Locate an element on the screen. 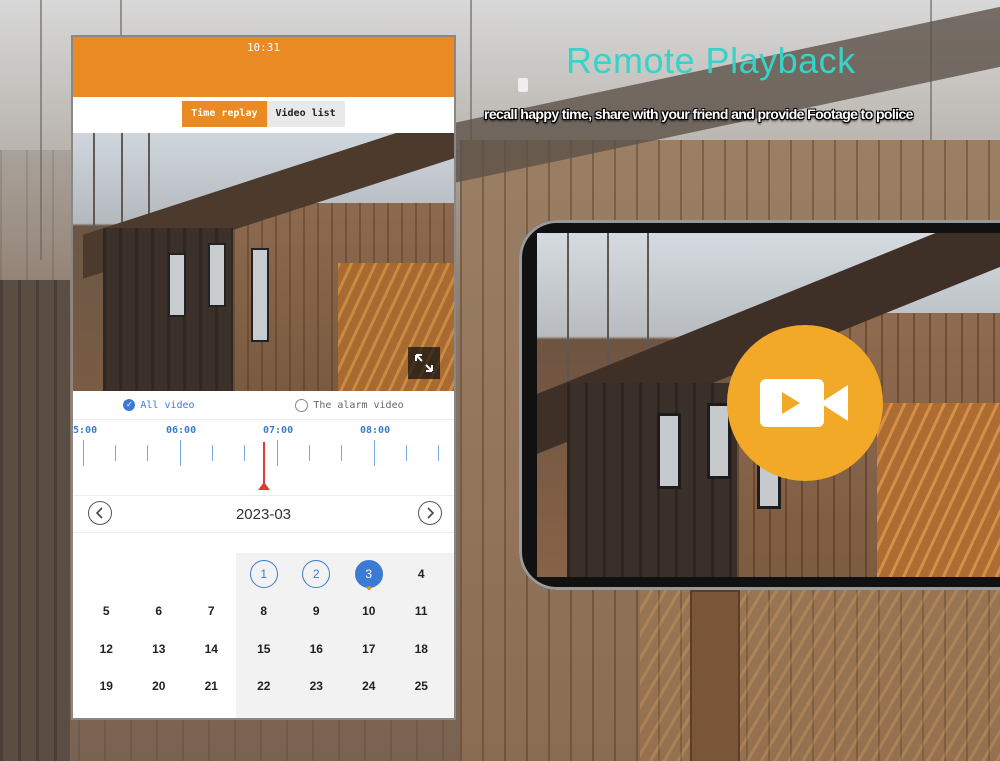 This screenshot has height=761, width=1000. calendar-day-label: 6 is located at coordinates (159, 611).